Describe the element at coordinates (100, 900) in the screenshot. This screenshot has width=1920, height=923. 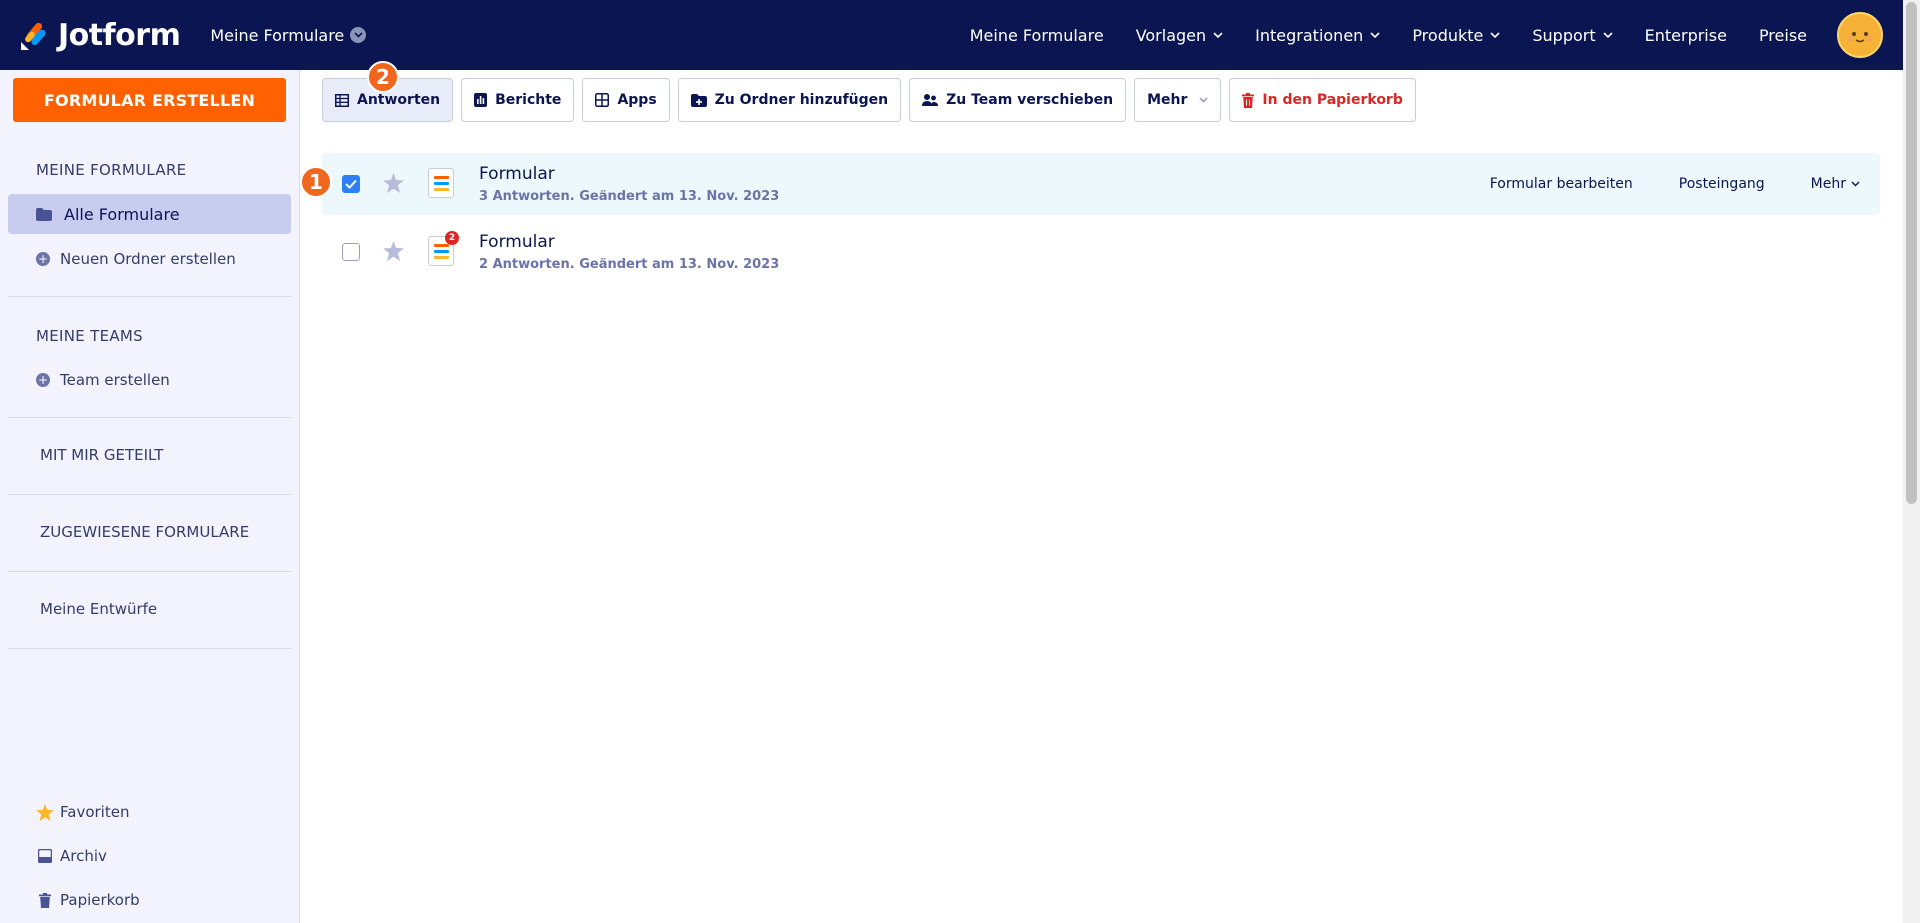
I see `sidebar-item-label: Papierkorb` at that location.